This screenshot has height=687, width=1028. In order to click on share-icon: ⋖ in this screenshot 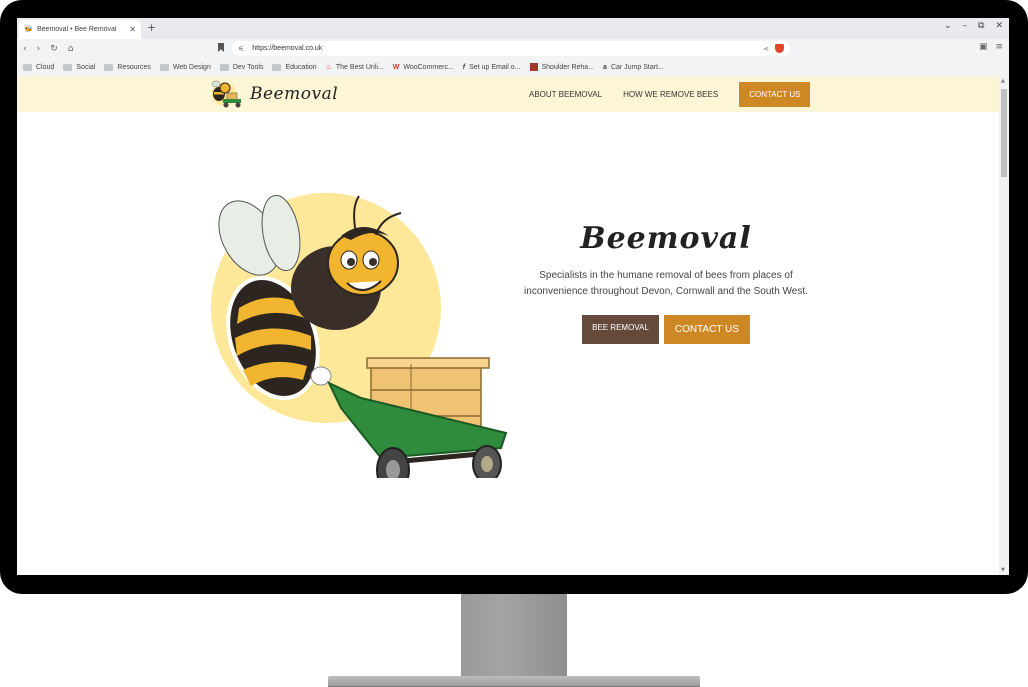, I will do `click(766, 49)`.